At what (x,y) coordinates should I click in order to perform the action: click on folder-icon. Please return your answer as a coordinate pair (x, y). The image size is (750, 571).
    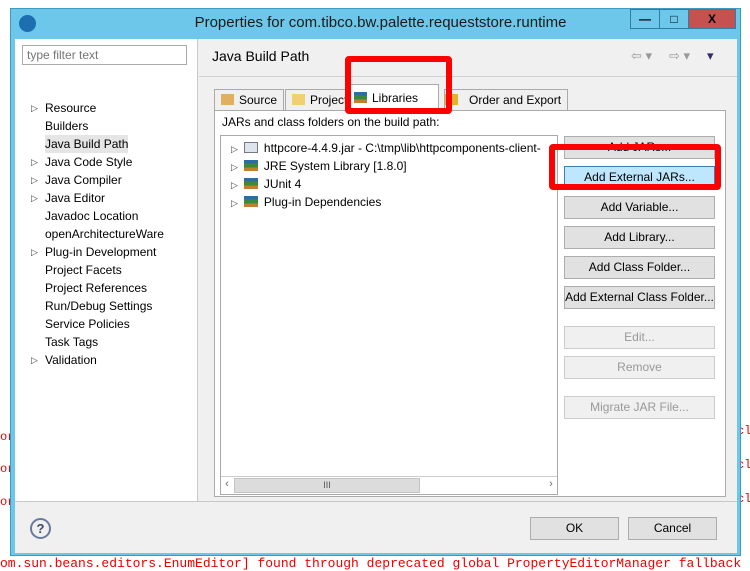
    Looking at the image, I should click on (298, 99).